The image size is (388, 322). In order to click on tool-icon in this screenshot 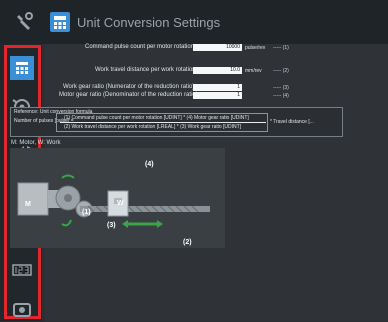, I will do `click(24, 22)`.